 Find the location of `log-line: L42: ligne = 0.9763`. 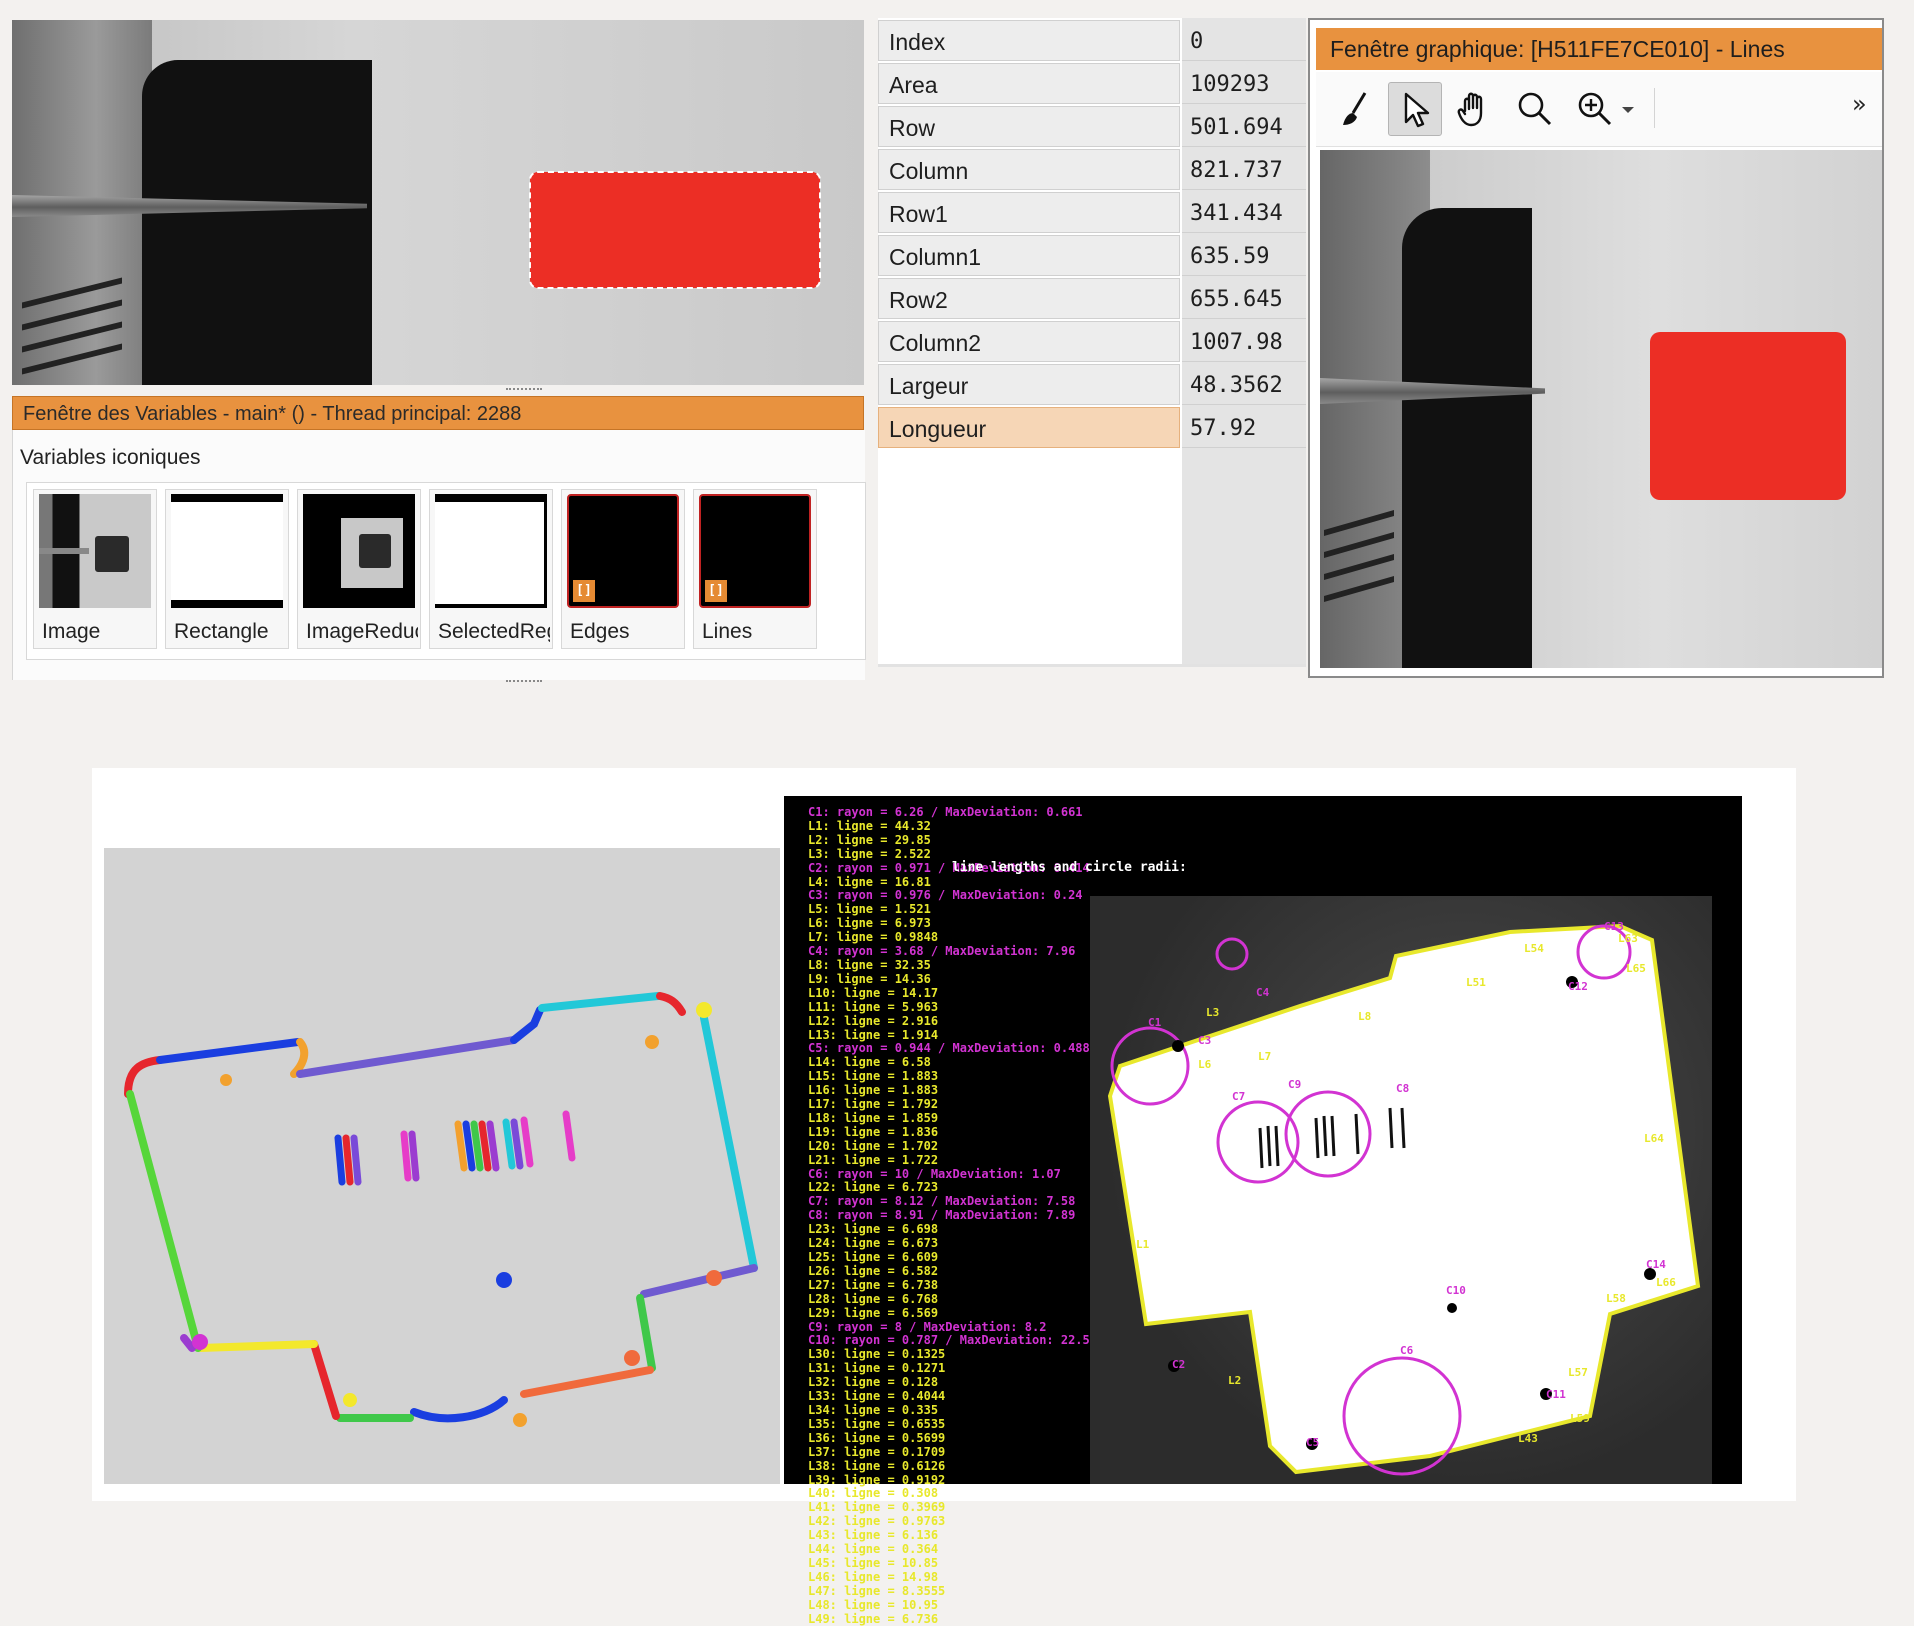

log-line: L42: ligne = 0.9763 is located at coordinates (877, 1521).